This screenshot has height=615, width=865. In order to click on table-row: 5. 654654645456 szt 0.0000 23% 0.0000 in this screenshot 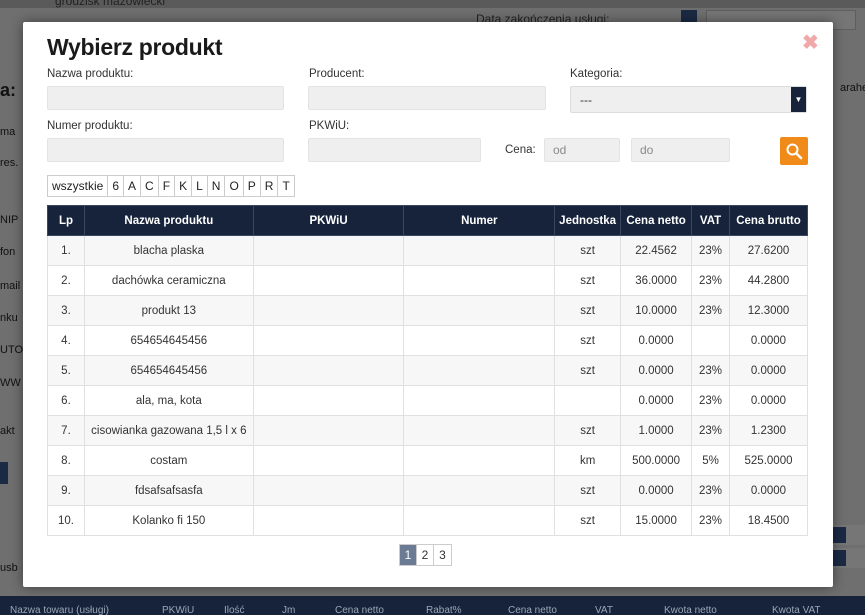, I will do `click(427, 370)`.